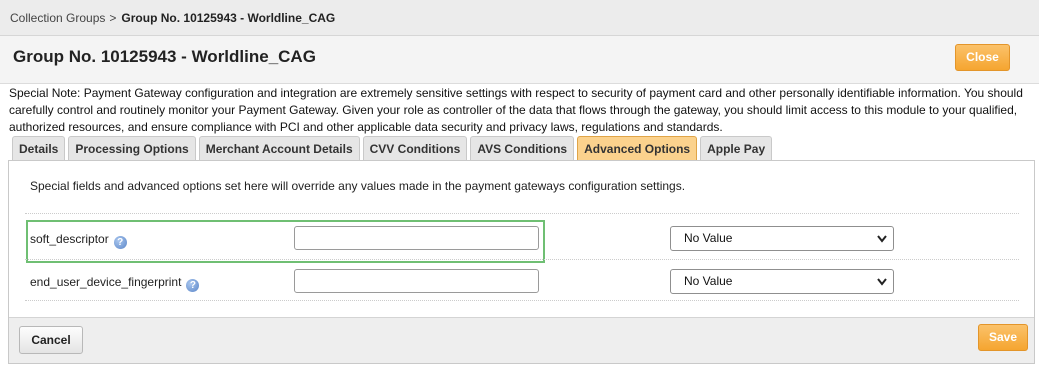 This screenshot has width=1039, height=365. What do you see at coordinates (708, 281) in the screenshot?
I see `end-user-device-fingerprint-select-value: No Value` at bounding box center [708, 281].